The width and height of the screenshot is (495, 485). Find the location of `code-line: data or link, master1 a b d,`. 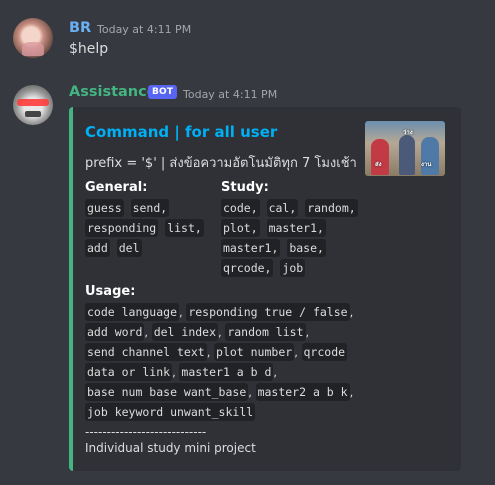

code-line: data or link, master1 a b d, is located at coordinates (219, 372).